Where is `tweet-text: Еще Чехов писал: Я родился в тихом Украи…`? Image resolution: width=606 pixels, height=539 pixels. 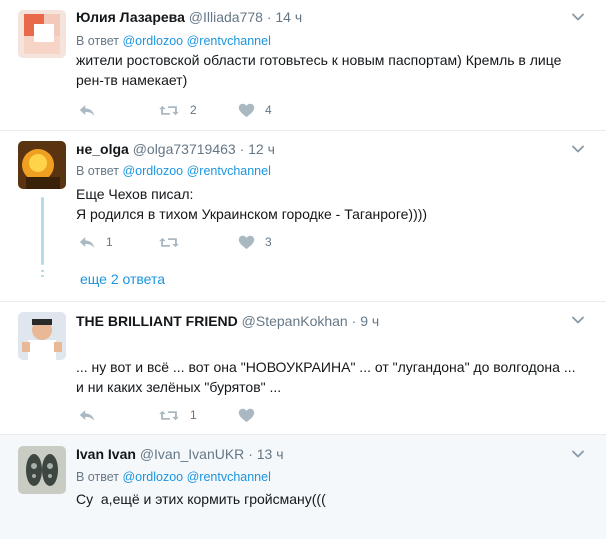
tweet-text: Еще Чехов писал: Я родился в тихом Украи… is located at coordinates (252, 204).